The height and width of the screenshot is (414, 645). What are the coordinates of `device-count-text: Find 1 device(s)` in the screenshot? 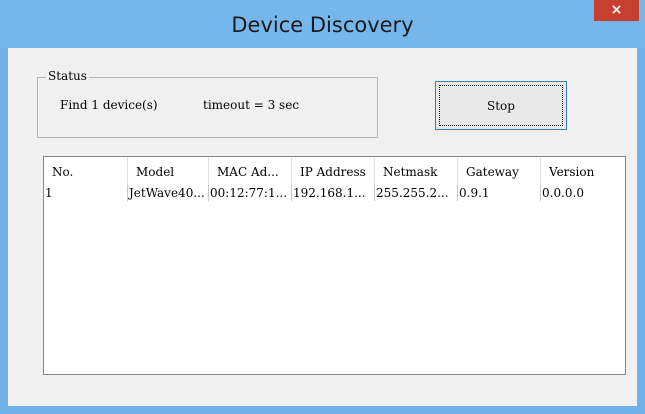 It's located at (109, 105).